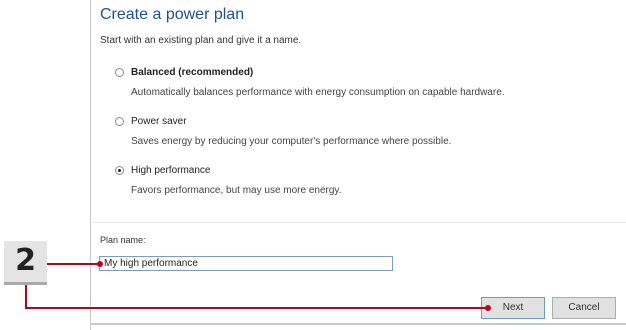 The image size is (626, 330). What do you see at coordinates (123, 240) in the screenshot?
I see `plan-name-label: Plan name:` at bounding box center [123, 240].